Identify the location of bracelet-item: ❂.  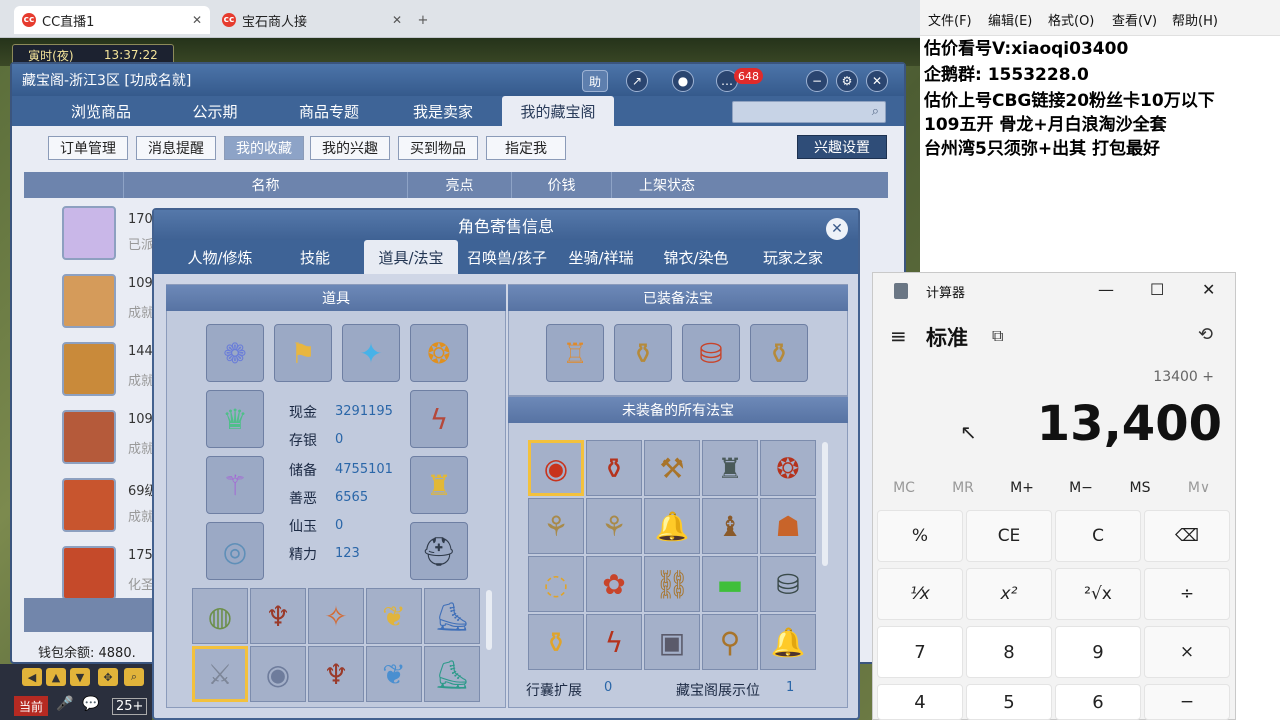
(439, 353).